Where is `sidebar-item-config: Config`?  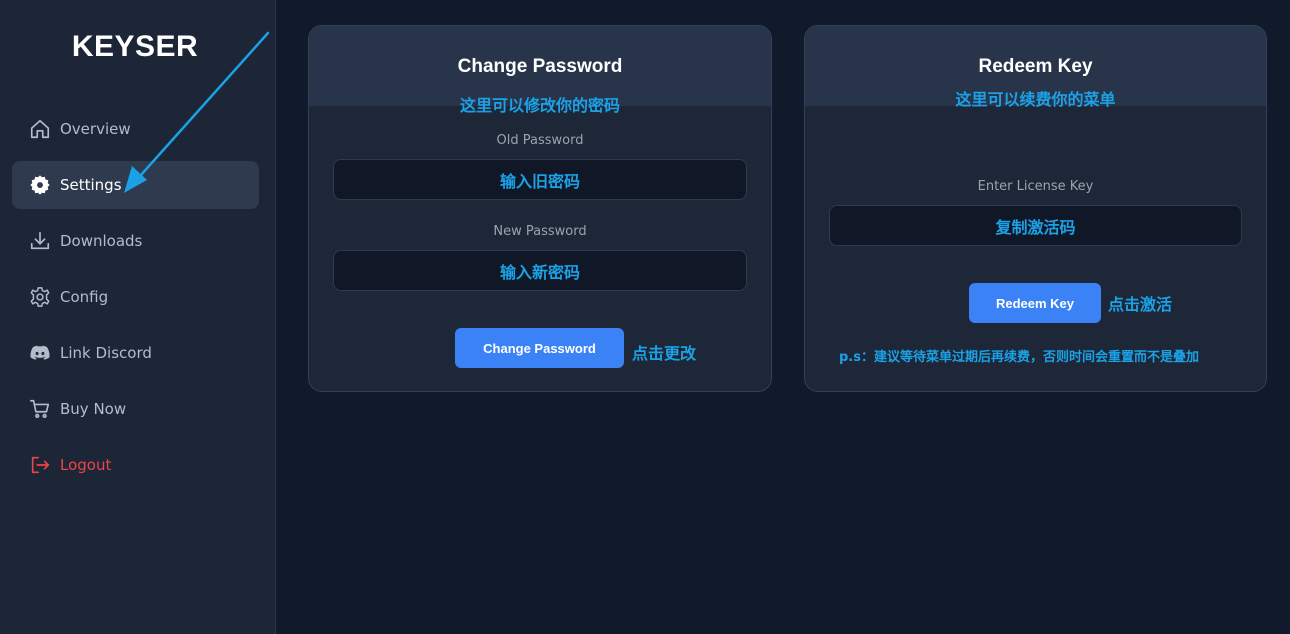
sidebar-item-config: Config is located at coordinates (135, 297).